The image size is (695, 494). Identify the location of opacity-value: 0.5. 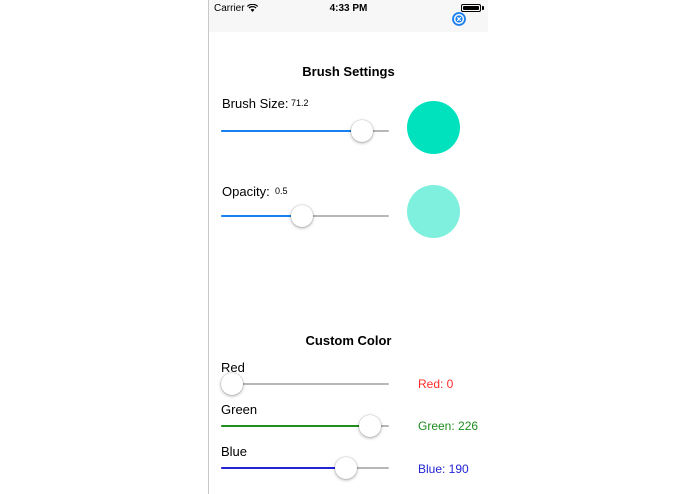
(281, 191).